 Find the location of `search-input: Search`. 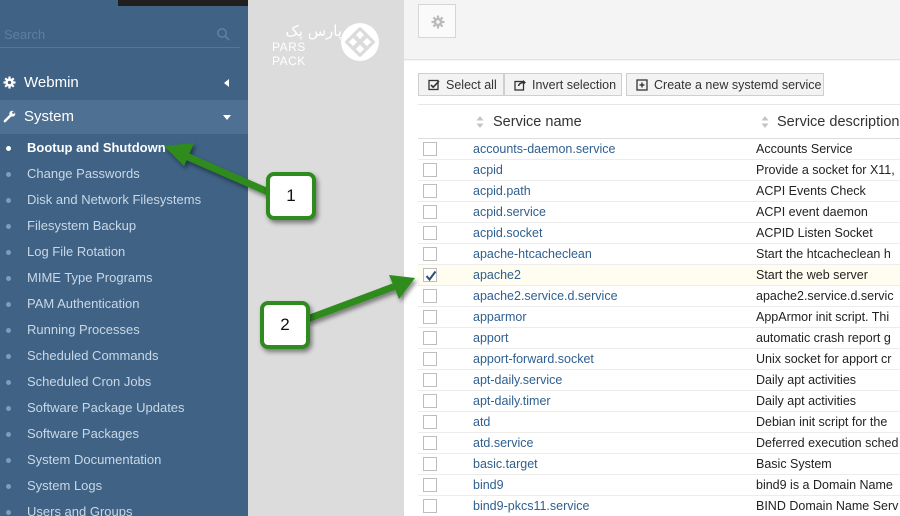

search-input: Search is located at coordinates (24, 34).